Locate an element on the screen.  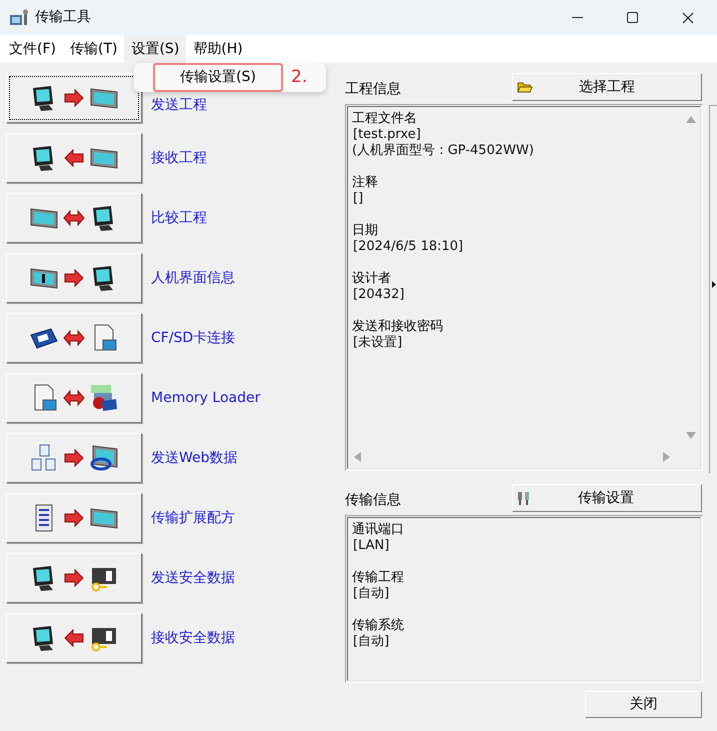
info-label: 通讯端口 is located at coordinates (378, 530).